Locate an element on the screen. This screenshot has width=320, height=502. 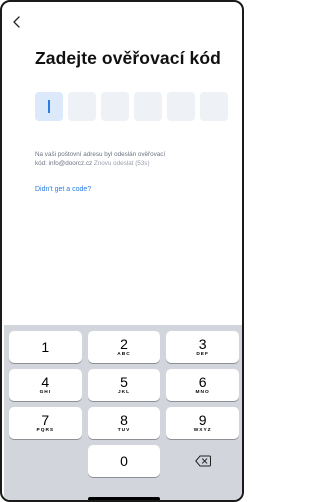
key-digit: 6 is located at coordinates (202, 382).